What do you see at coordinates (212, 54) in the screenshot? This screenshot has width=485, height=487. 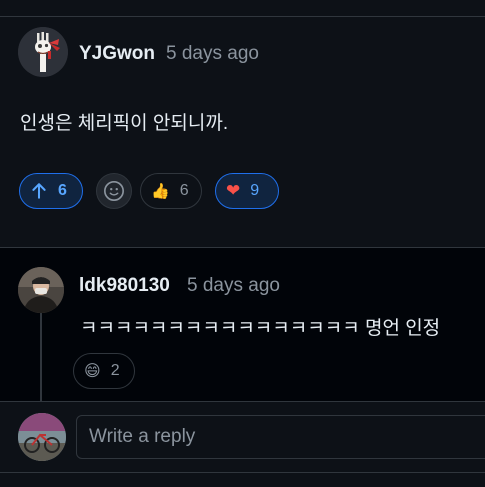 I see `comment-timestamp: 5 days ago` at bounding box center [212, 54].